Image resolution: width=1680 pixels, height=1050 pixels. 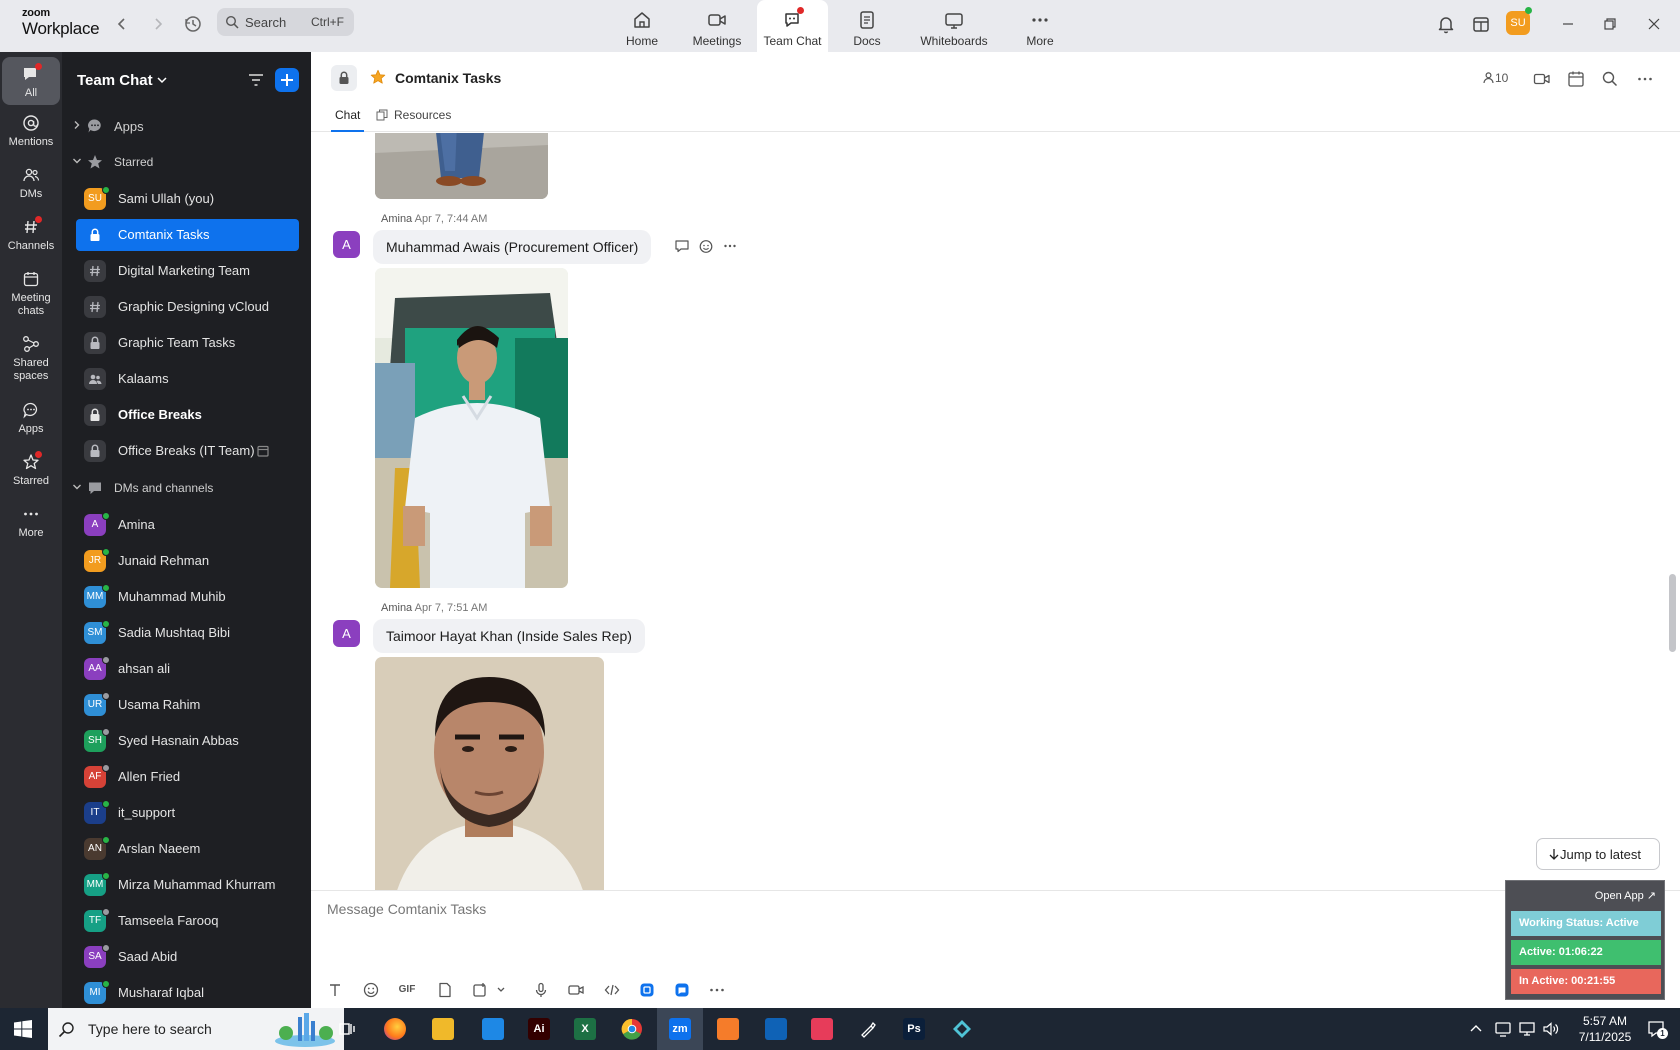 What do you see at coordinates (682, 246) in the screenshot?
I see `reply-icon` at bounding box center [682, 246].